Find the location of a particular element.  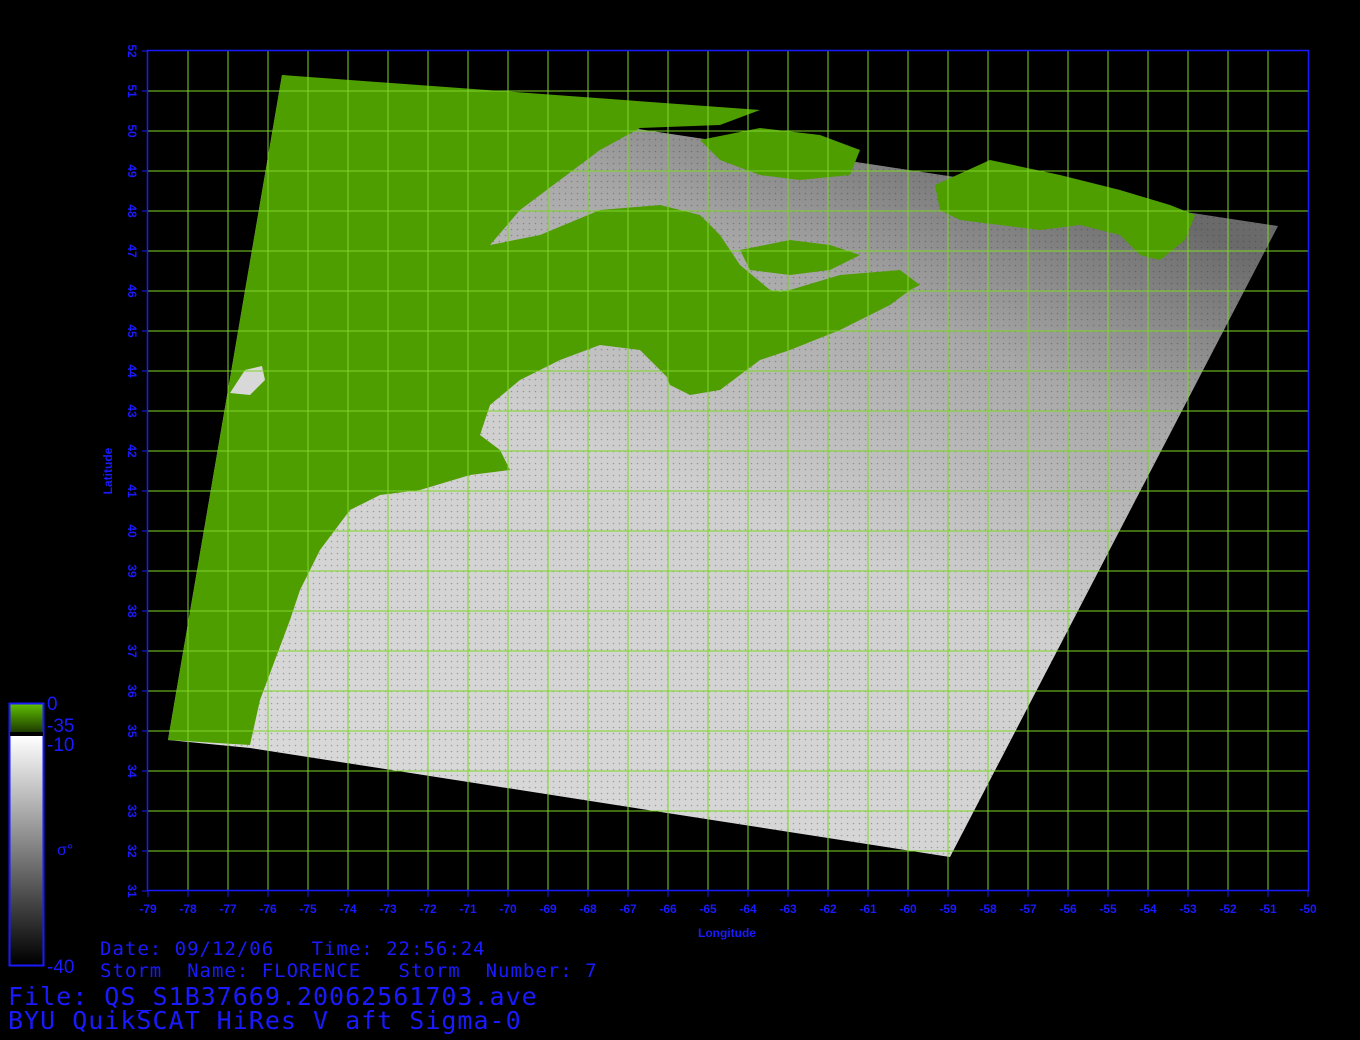

y-tick-label: 41 is located at coordinates (132, 491).